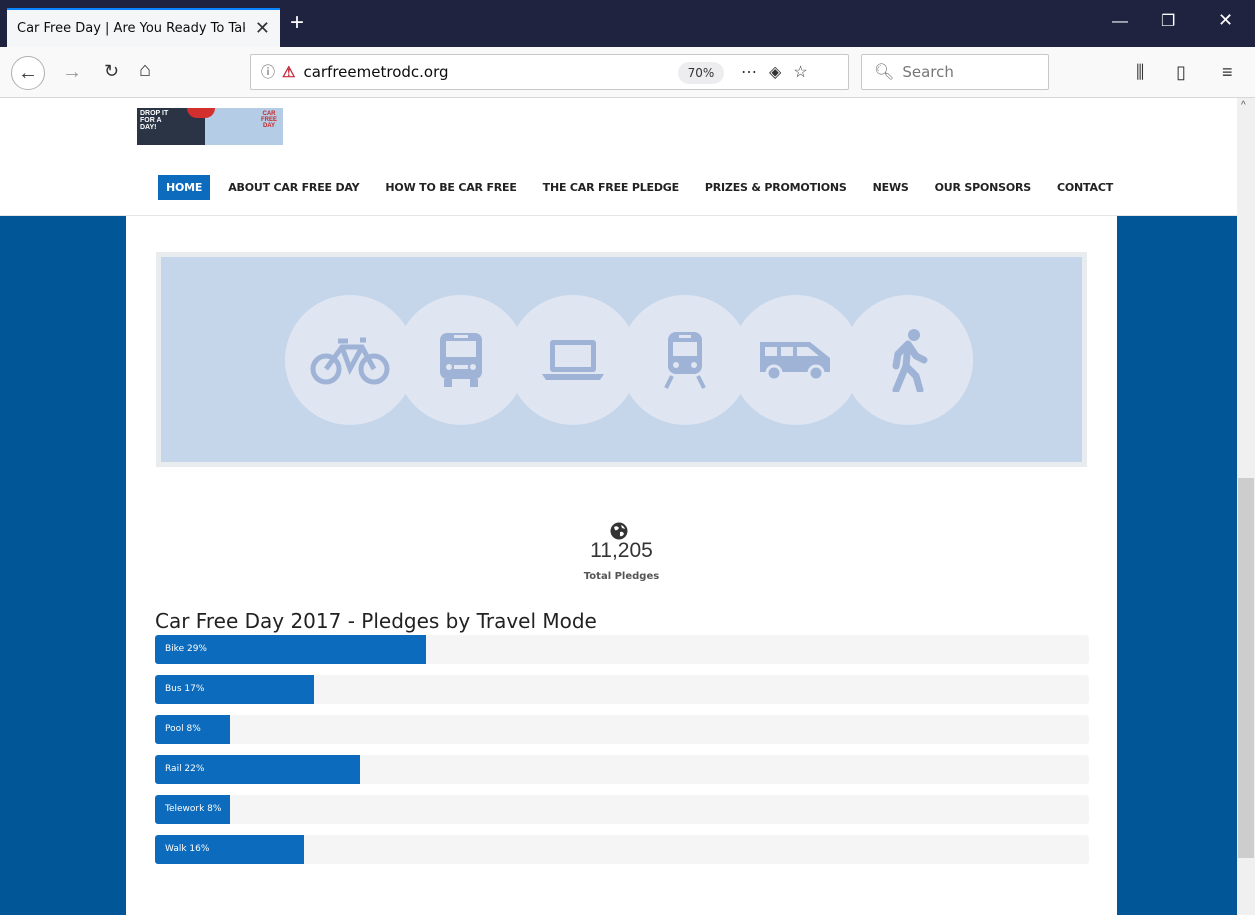 This screenshot has height=915, width=1255. I want to click on train-icon, so click(685, 360).